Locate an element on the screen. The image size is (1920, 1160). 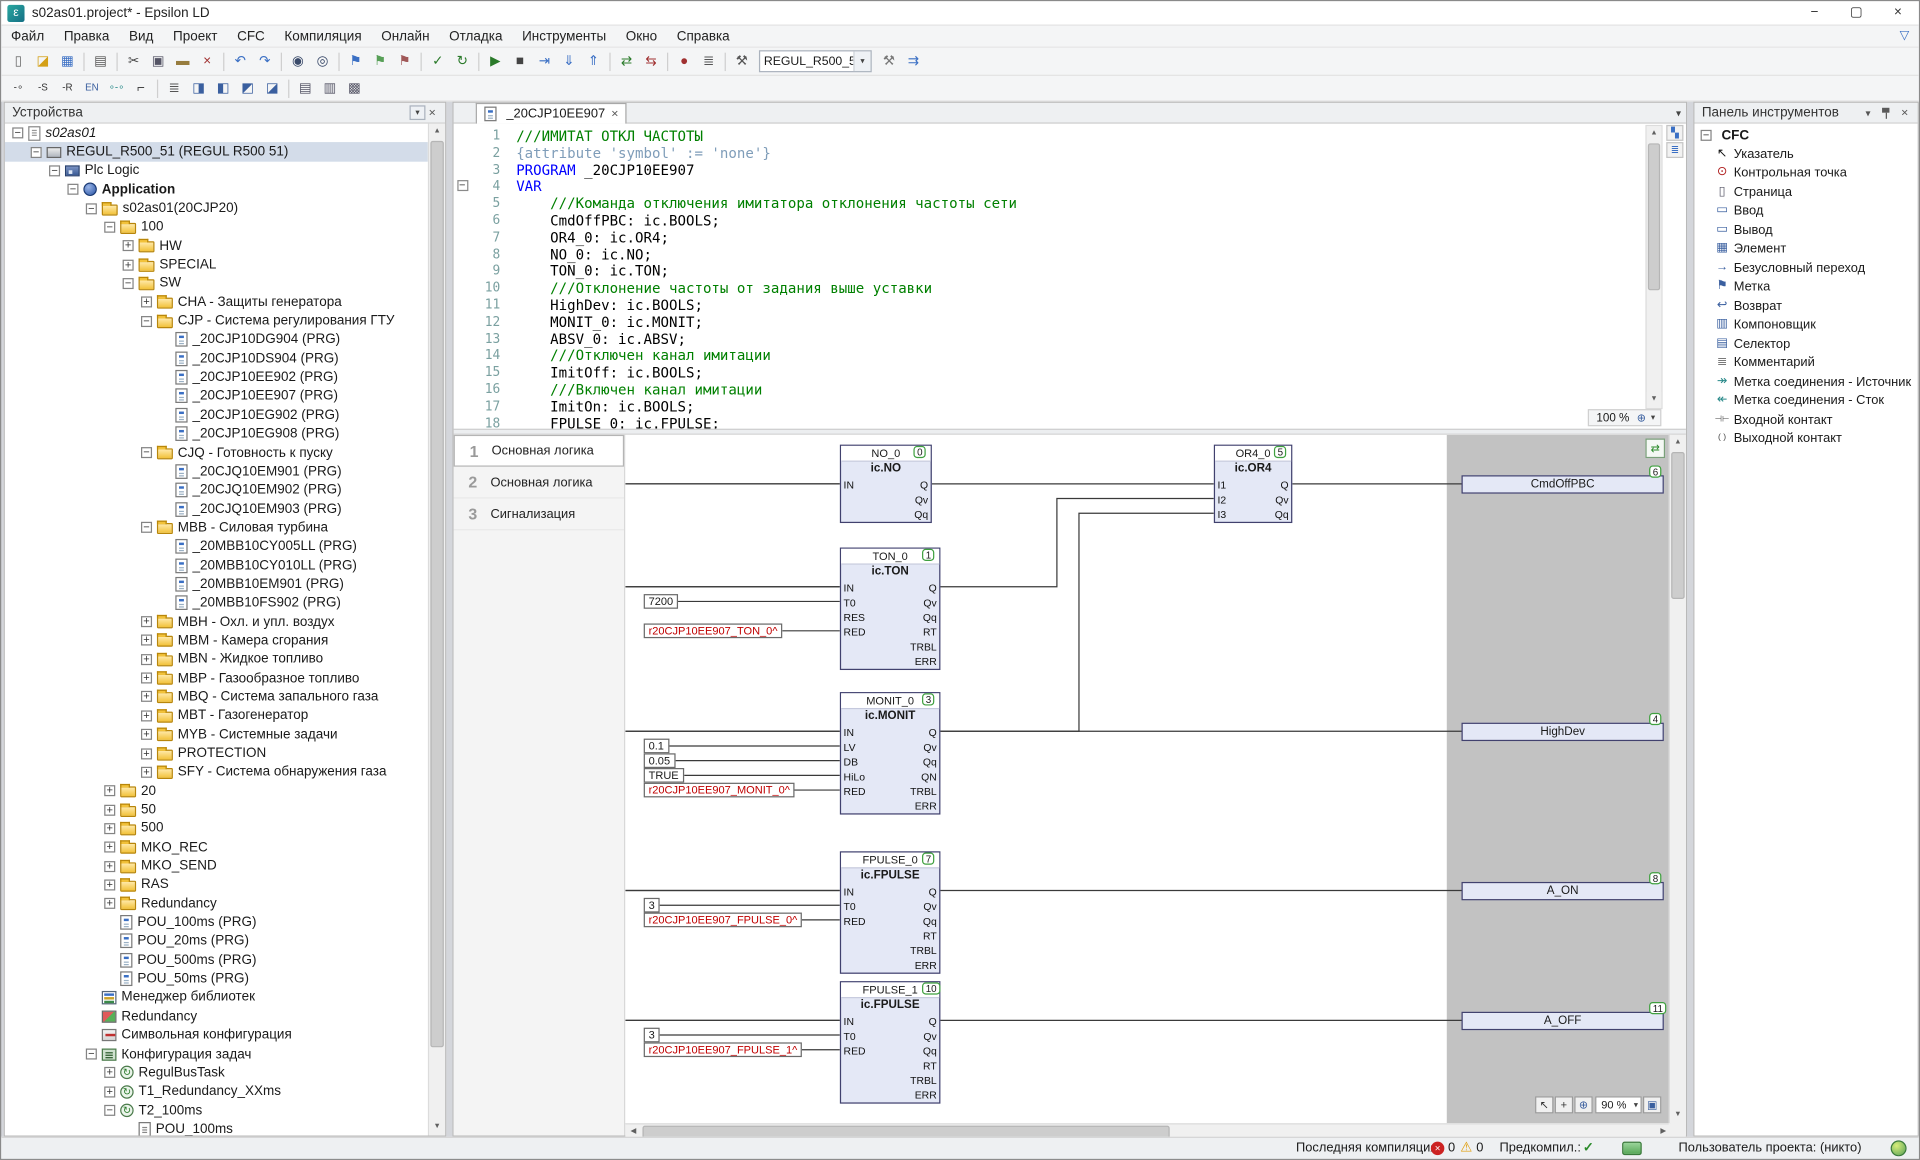
pan-tool-button is located at coordinates (1564, 1105).